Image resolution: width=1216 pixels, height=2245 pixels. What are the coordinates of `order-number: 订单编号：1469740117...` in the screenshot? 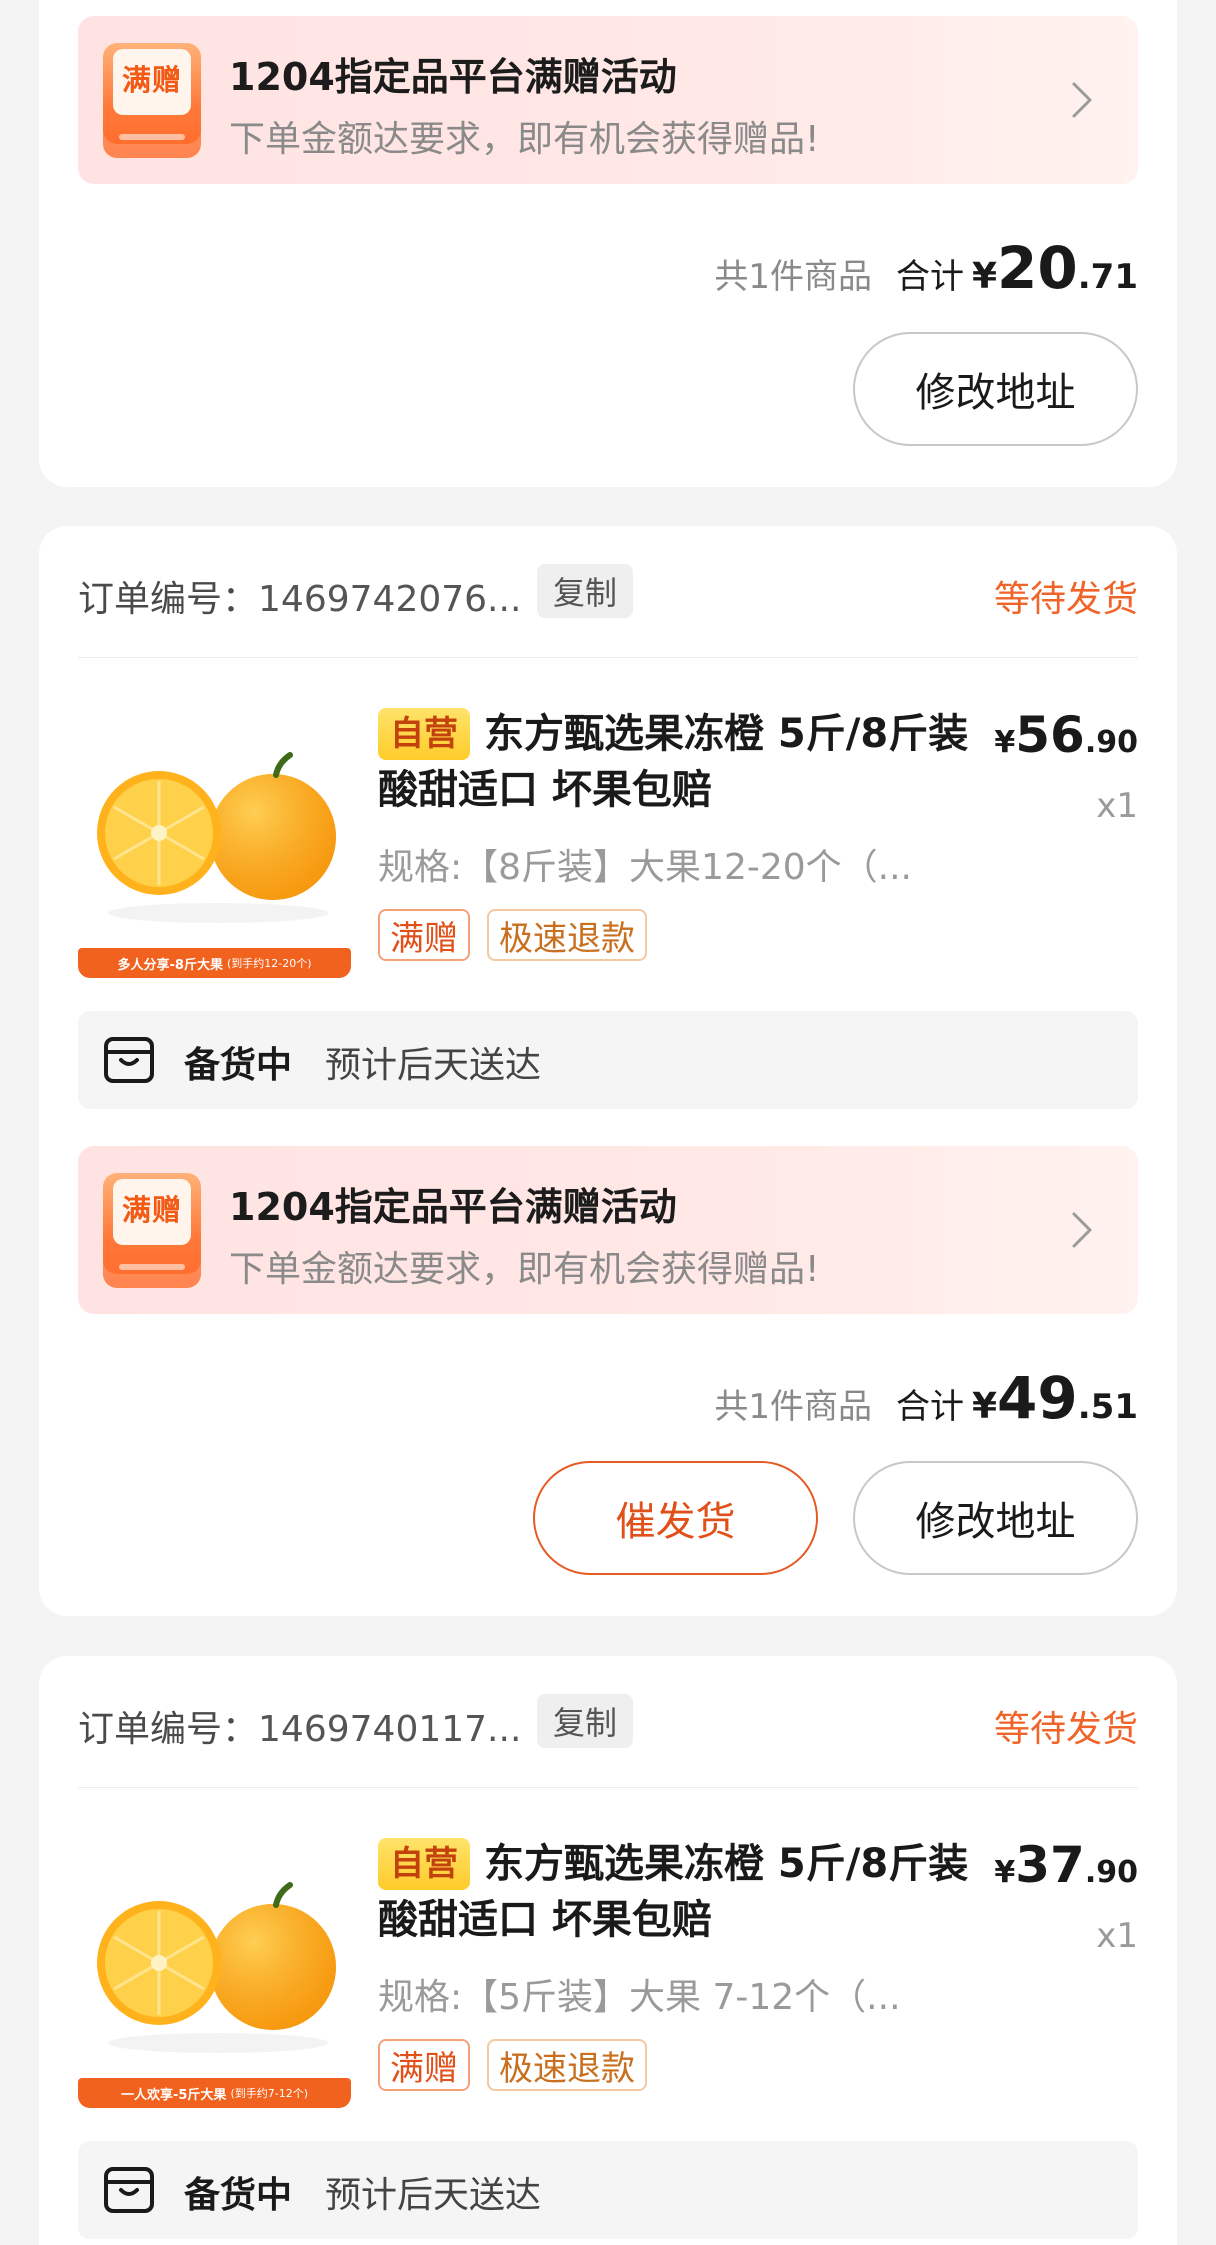 It's located at (299, 1726).